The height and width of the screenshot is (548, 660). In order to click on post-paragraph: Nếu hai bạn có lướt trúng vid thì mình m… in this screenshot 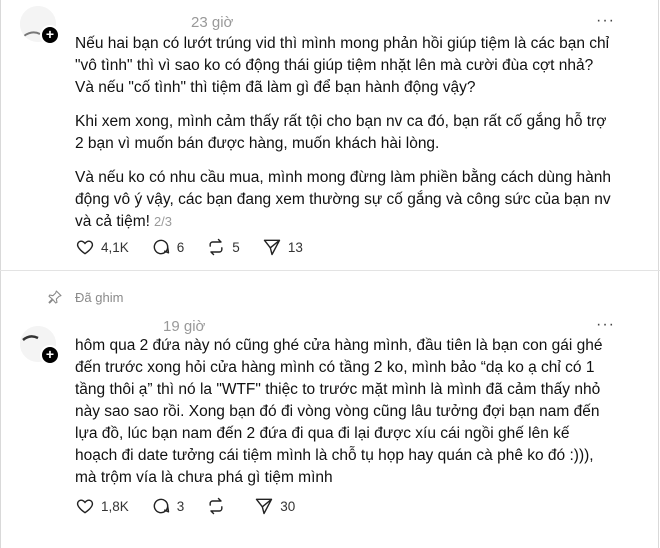, I will do `click(342, 65)`.